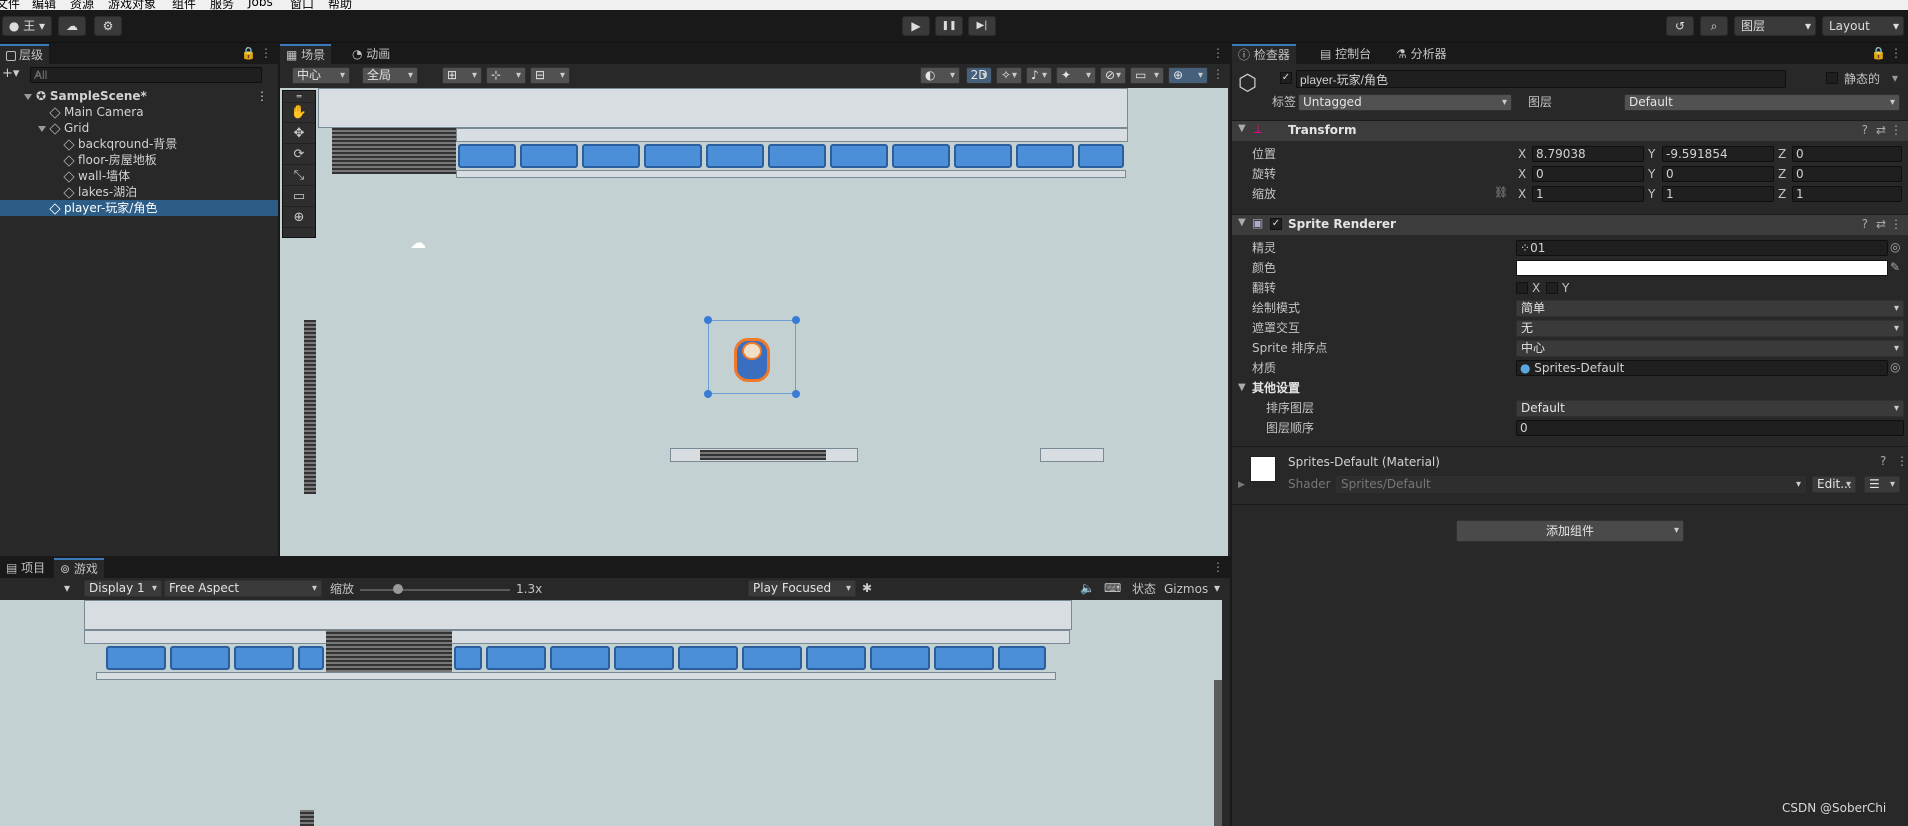 The height and width of the screenshot is (826, 1908). I want to click on color-swatch, so click(1702, 268).